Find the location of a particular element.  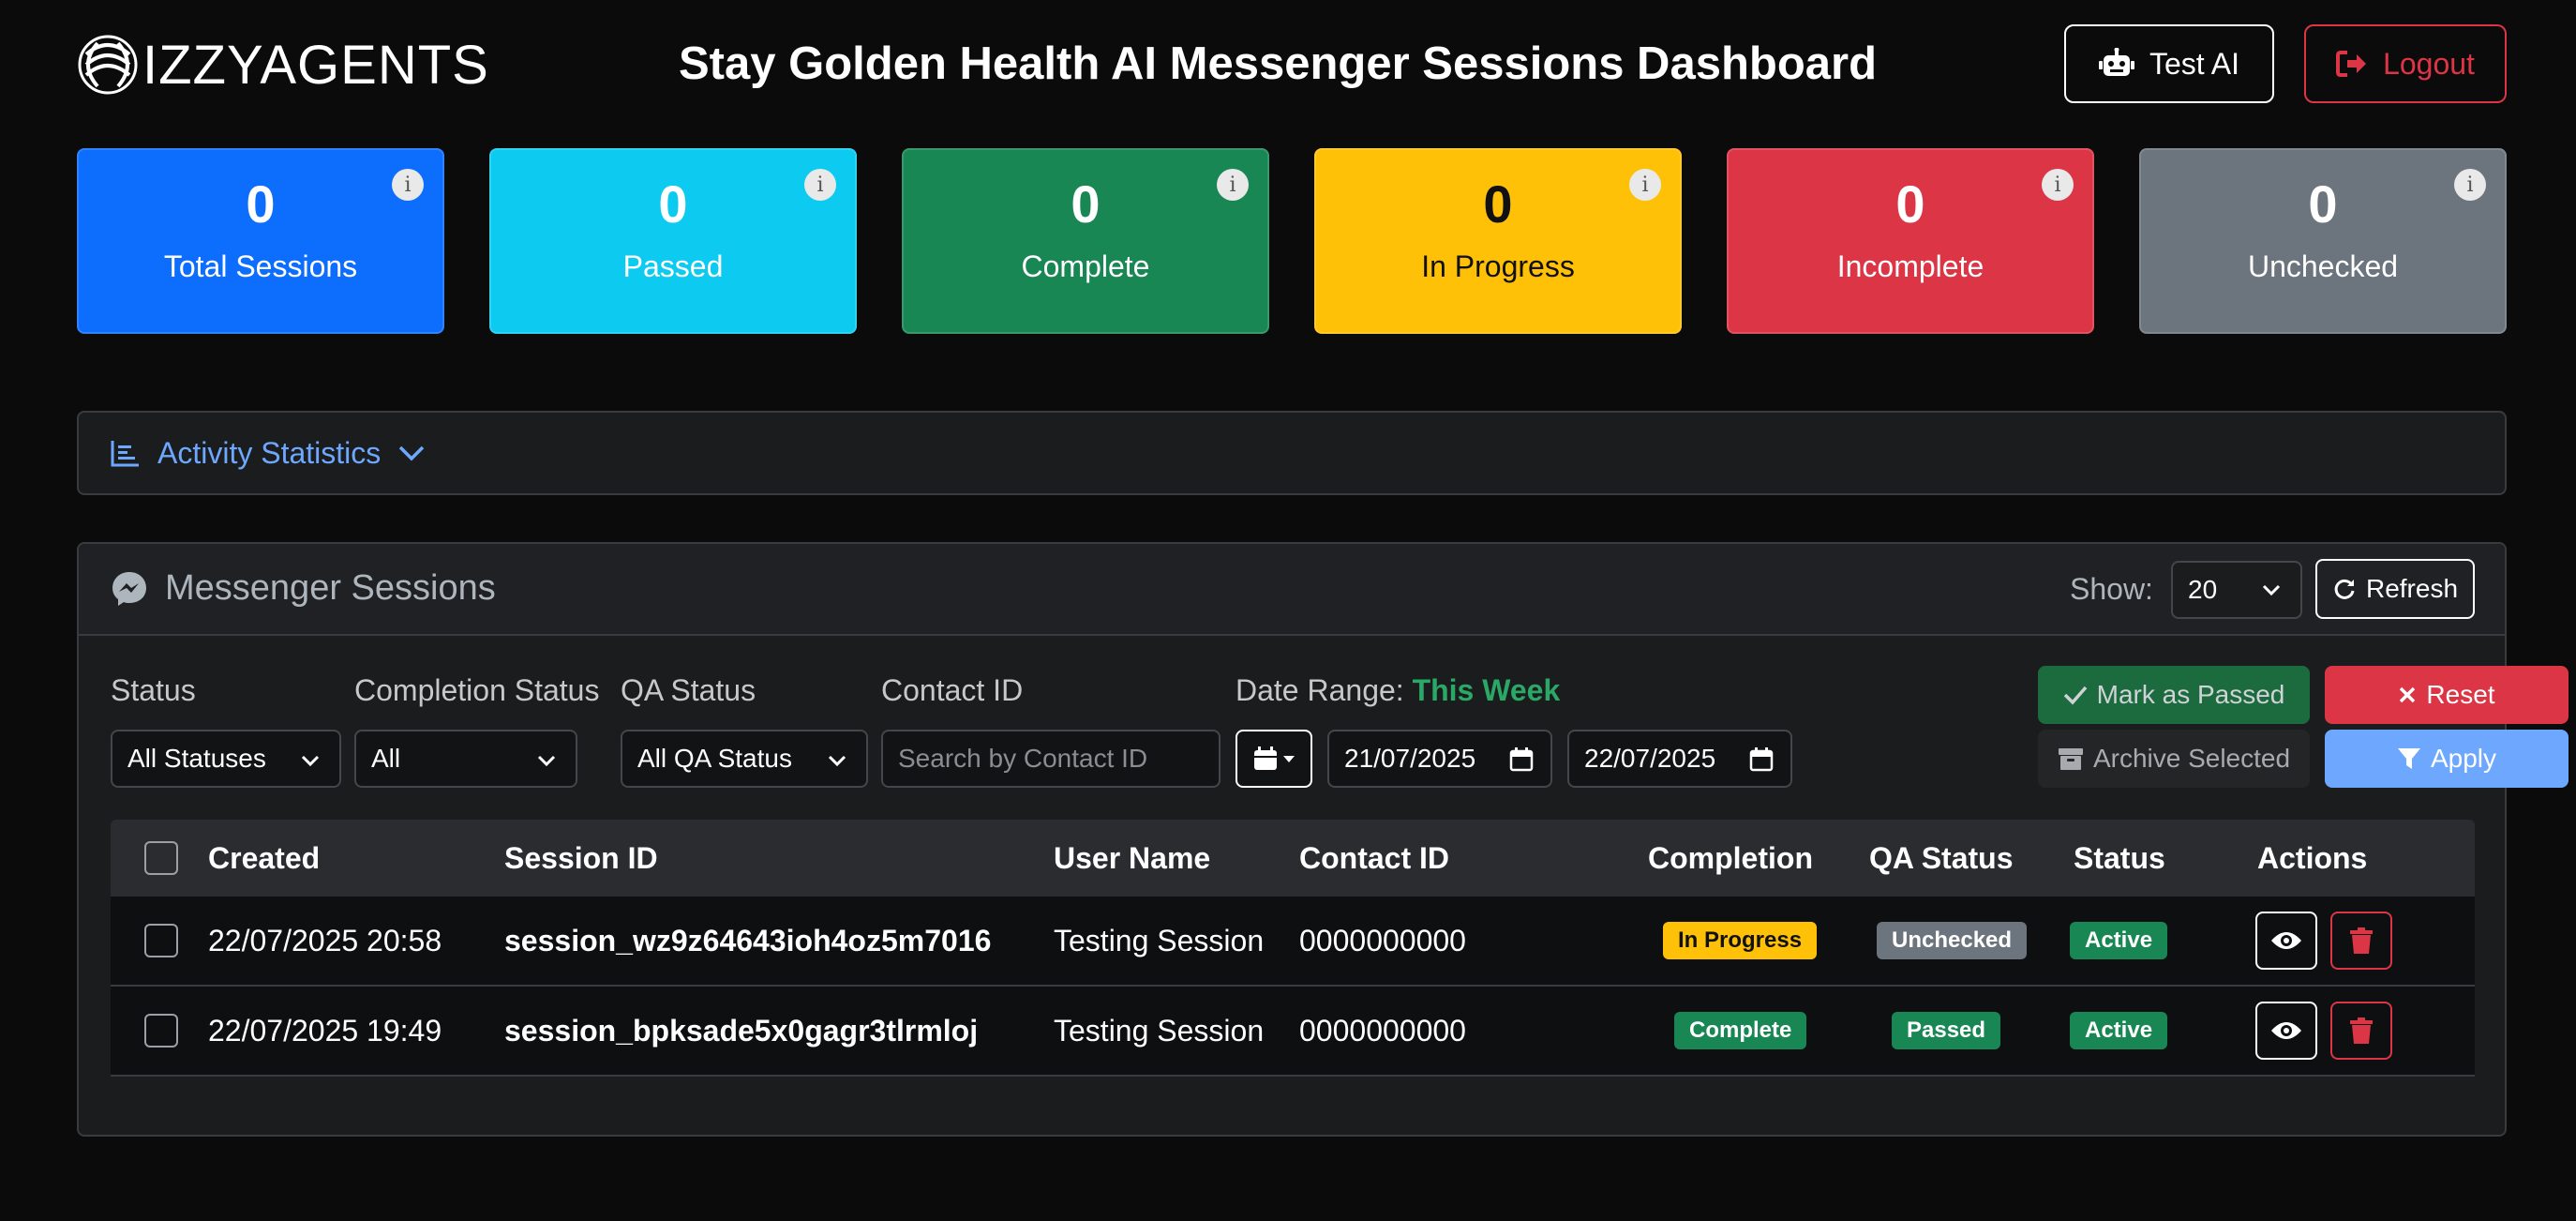

row-select-cell is located at coordinates (161, 1031).